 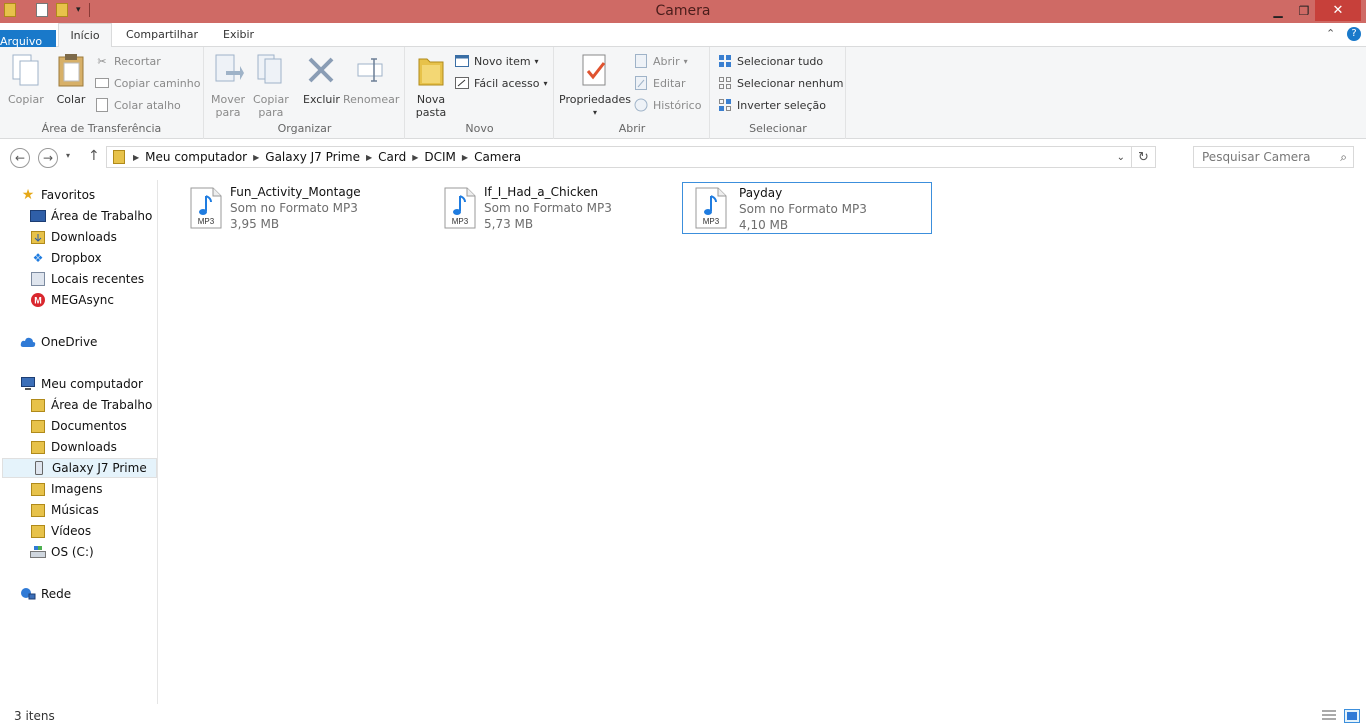 I want to click on nav-pc-drive-c: OS (C:), so click(x=62, y=552).